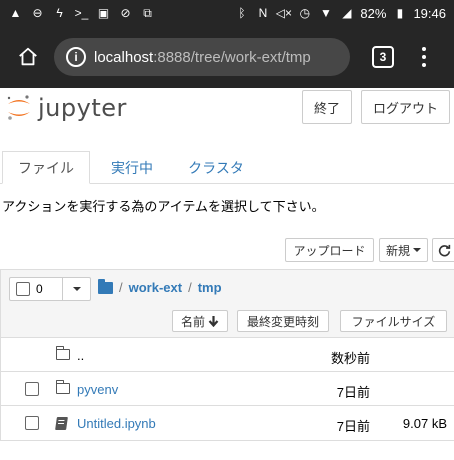 This screenshot has width=454, height=460. I want to click on select-all-group: 0, so click(50, 289).